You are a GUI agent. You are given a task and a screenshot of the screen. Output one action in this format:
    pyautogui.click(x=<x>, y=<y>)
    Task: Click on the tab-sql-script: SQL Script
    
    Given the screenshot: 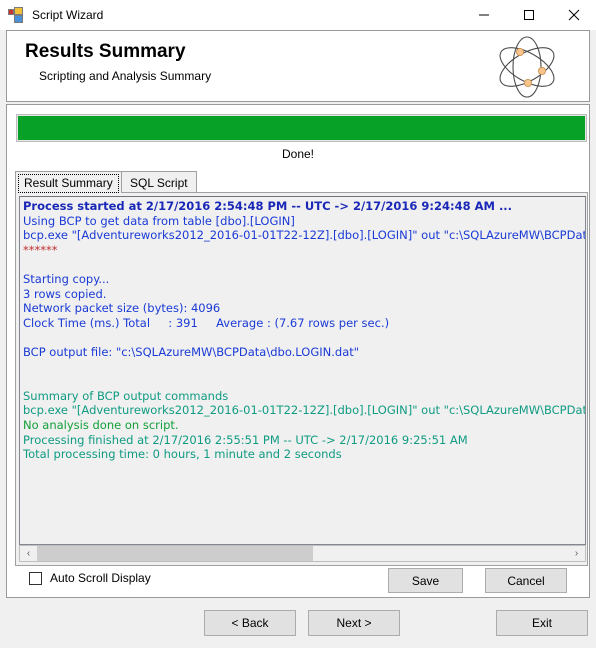 What is the action you would take?
    pyautogui.click(x=159, y=182)
    